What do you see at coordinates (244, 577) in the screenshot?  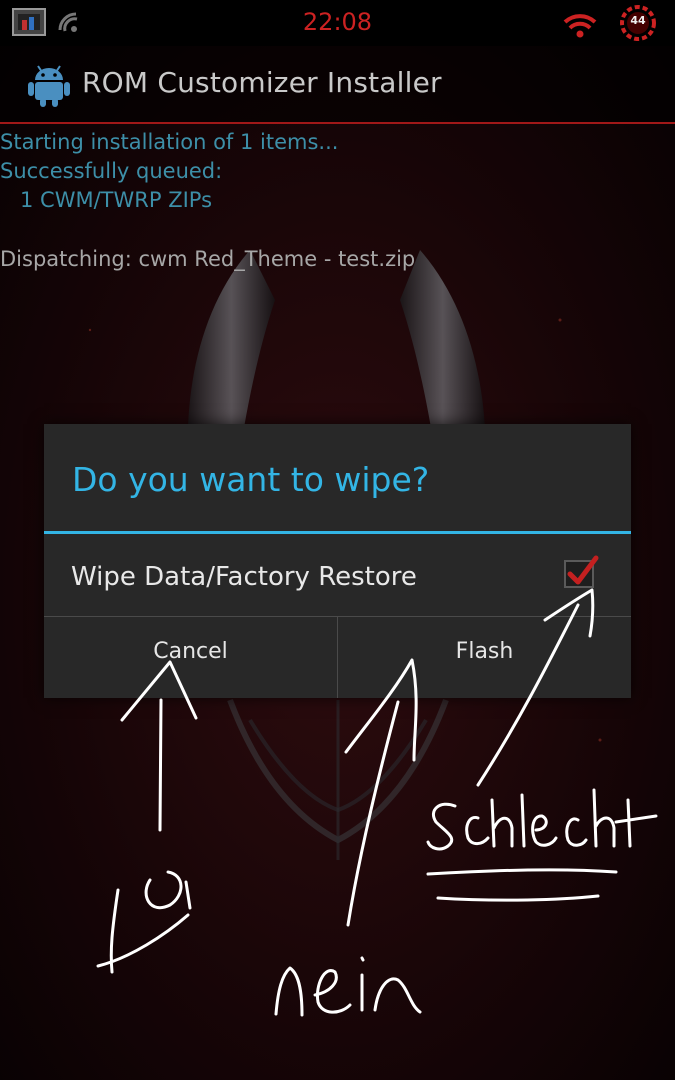 I see `wipe-data-label: Wipe Data/Factory Restore` at bounding box center [244, 577].